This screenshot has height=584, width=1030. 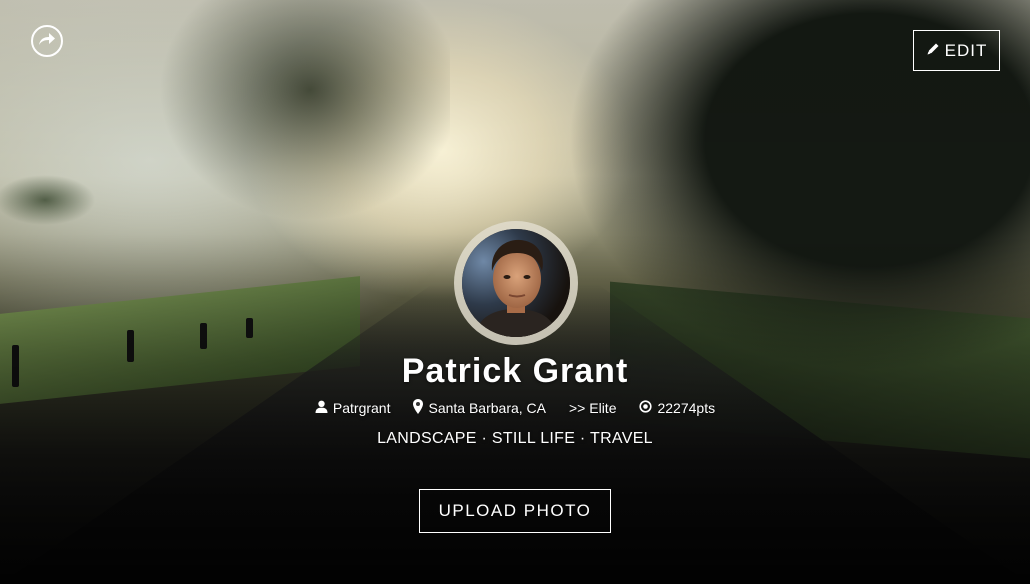 What do you see at coordinates (418, 408) in the screenshot?
I see `map-pin-icon` at bounding box center [418, 408].